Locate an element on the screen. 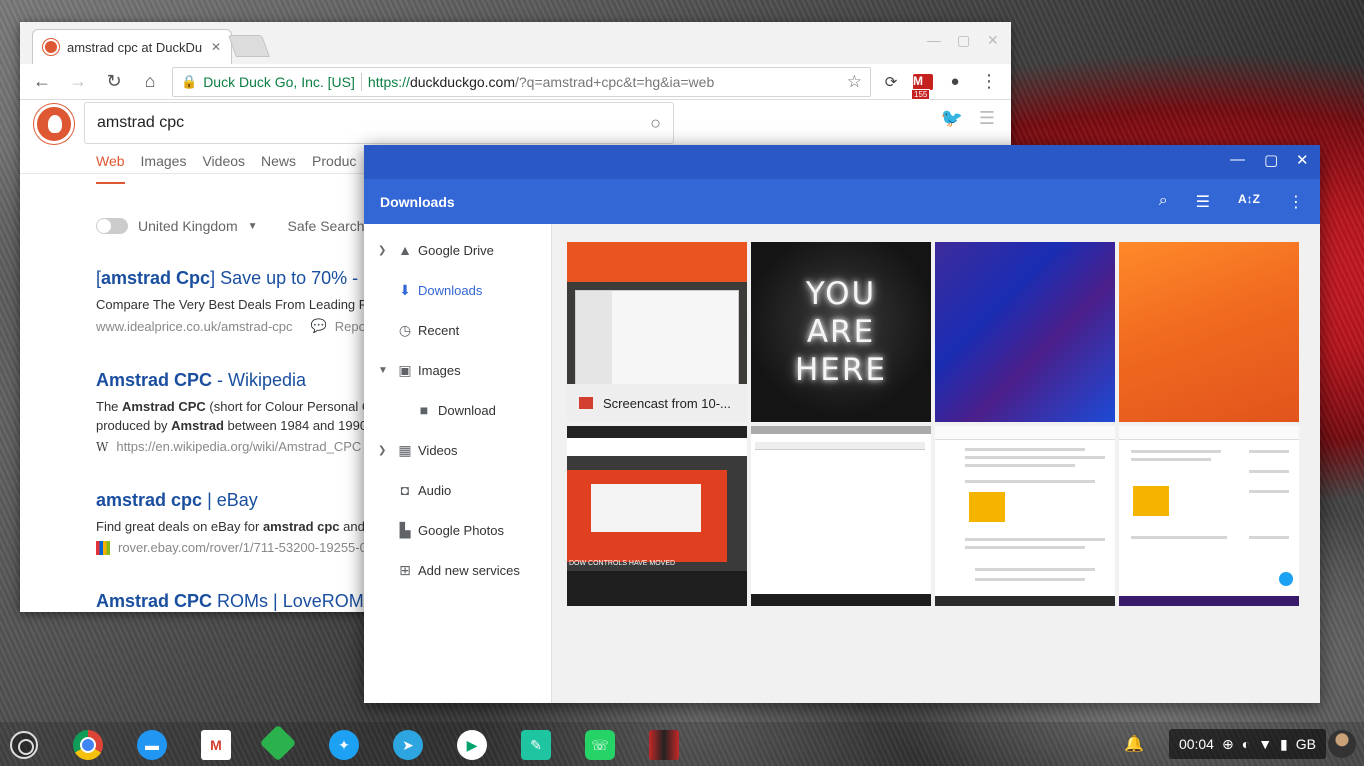  region-label: United Kingdom is located at coordinates (188, 226).